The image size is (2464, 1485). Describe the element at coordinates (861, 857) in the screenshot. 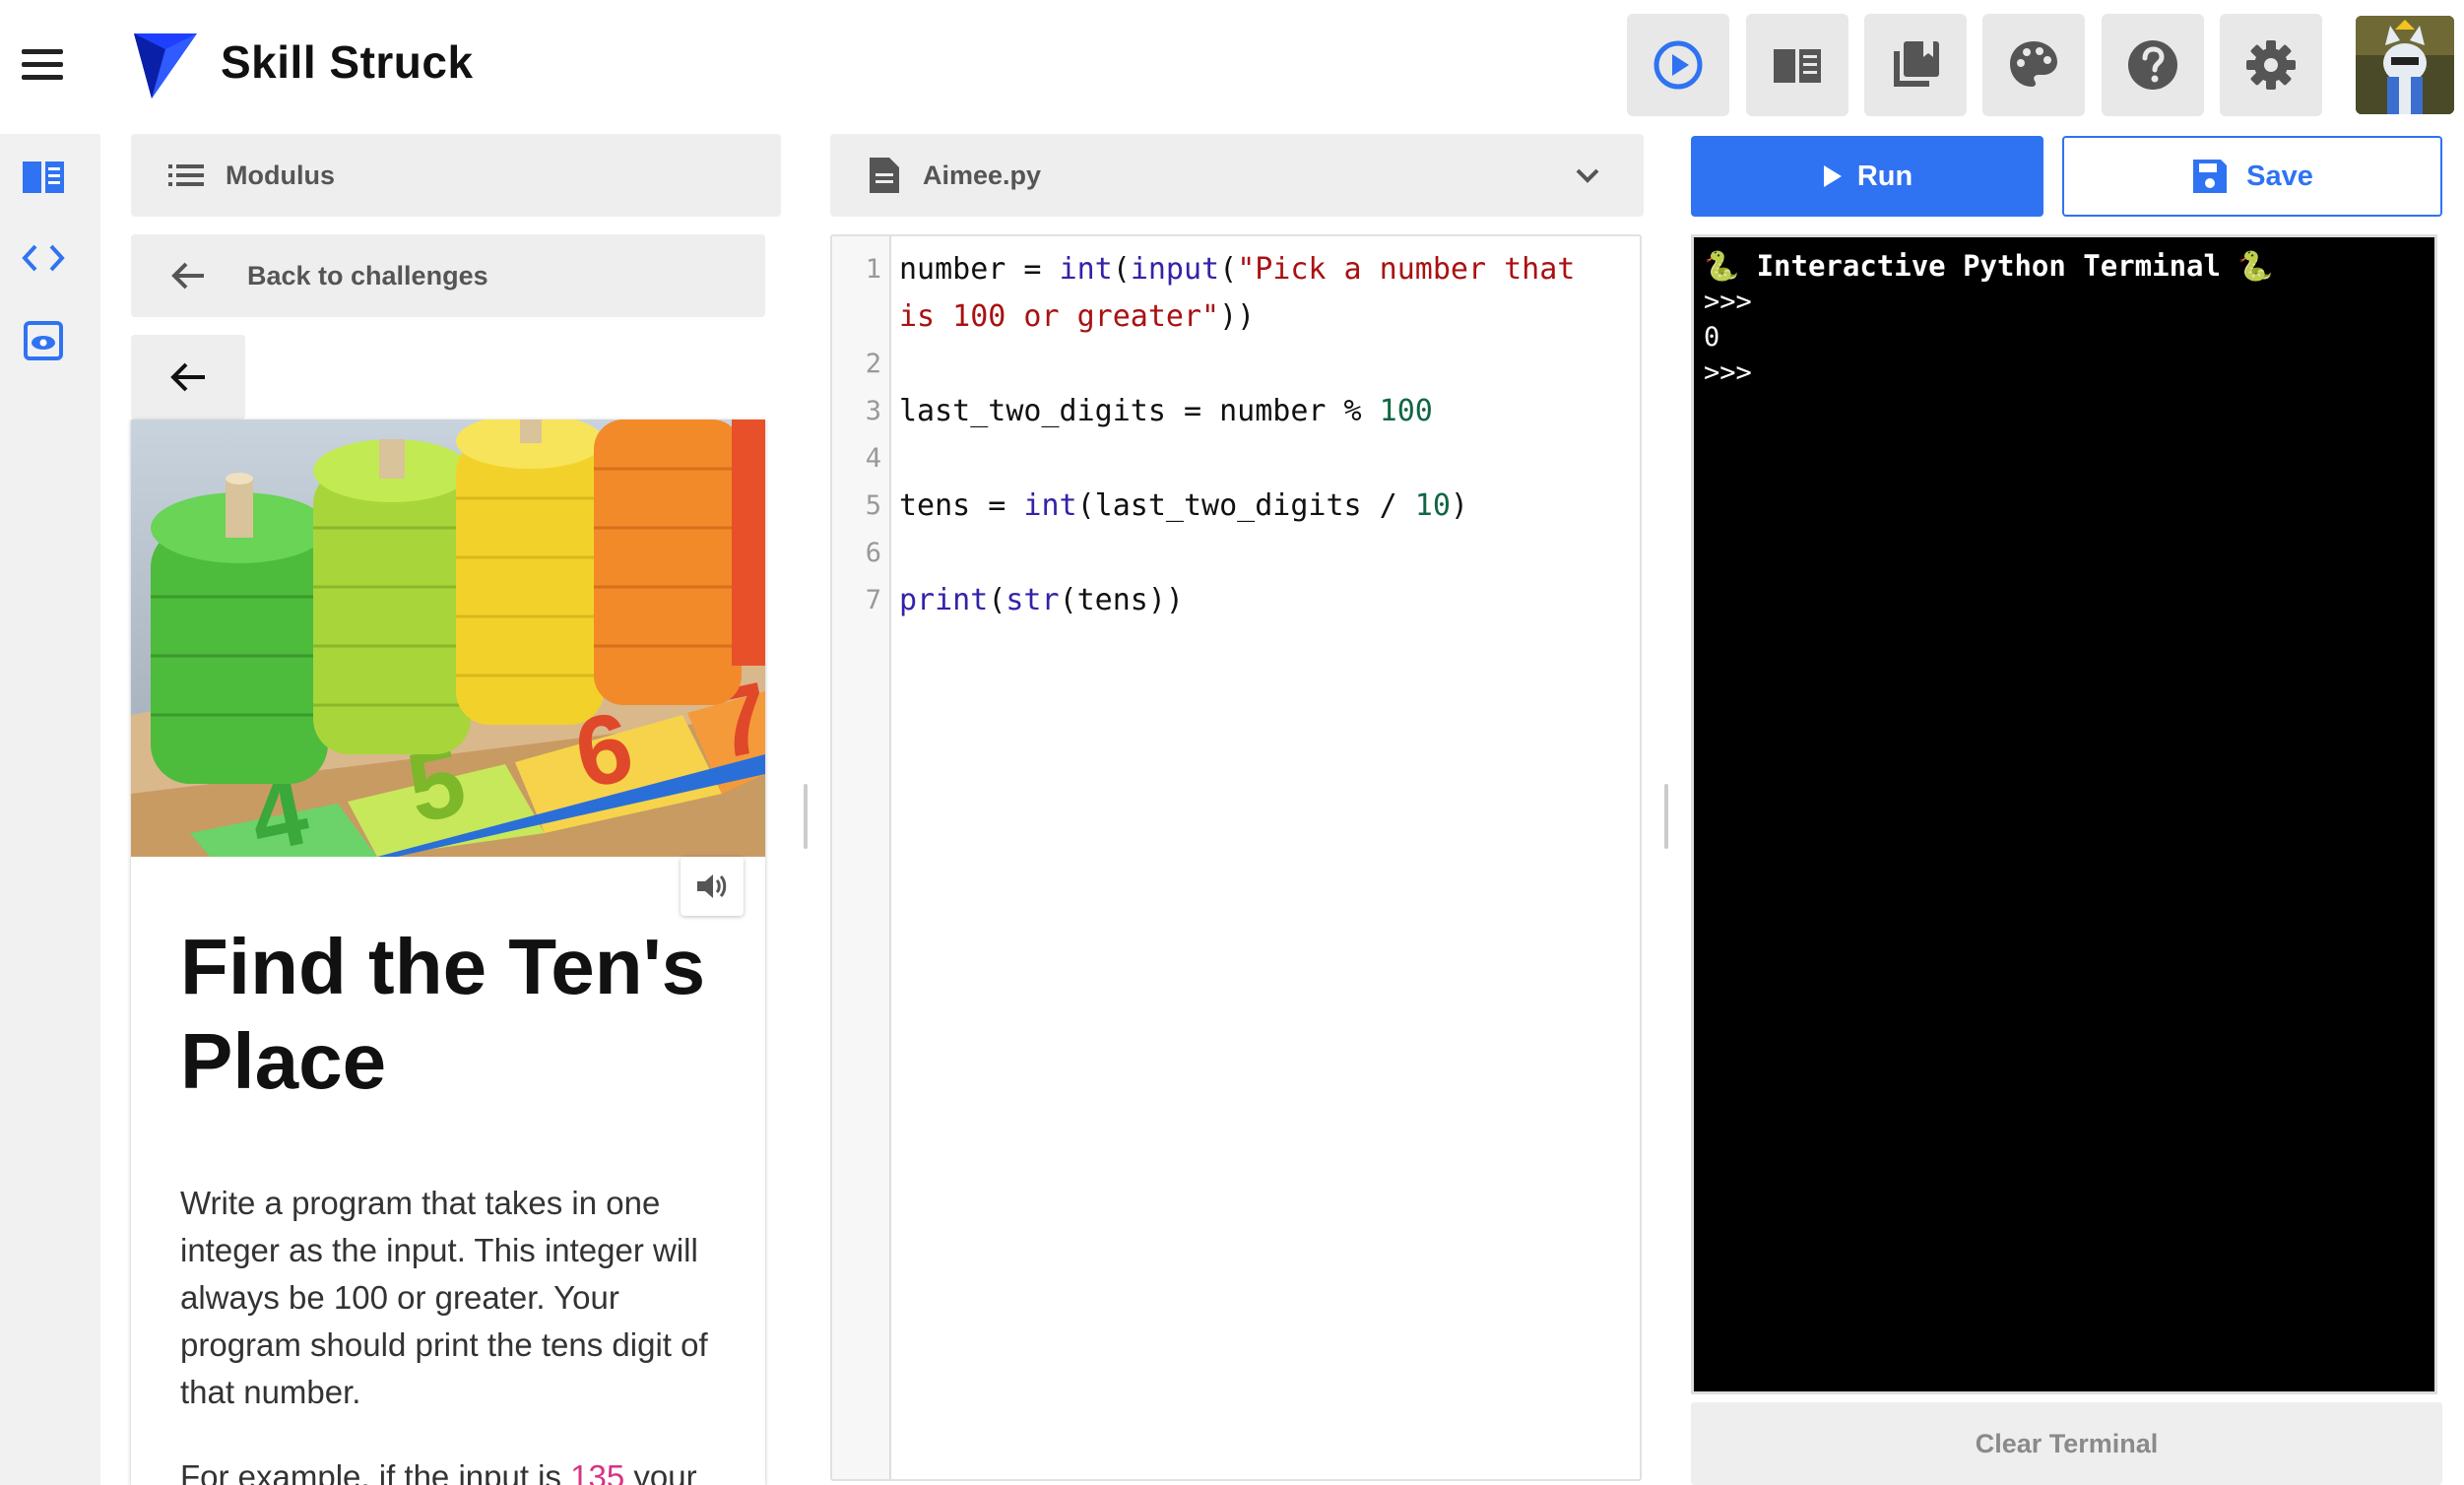

I see `line-gutter: 1 2 3 4 5 6 7` at that location.